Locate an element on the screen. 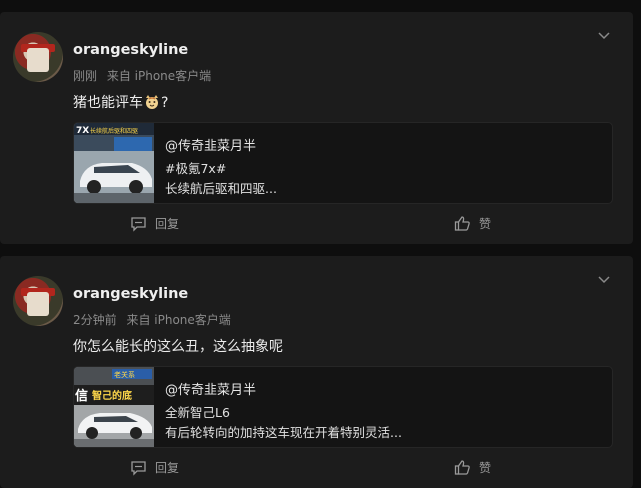 Image resolution: width=641 pixels, height=488 pixels. post-content: 猪也能评车 ? is located at coordinates (120, 102).